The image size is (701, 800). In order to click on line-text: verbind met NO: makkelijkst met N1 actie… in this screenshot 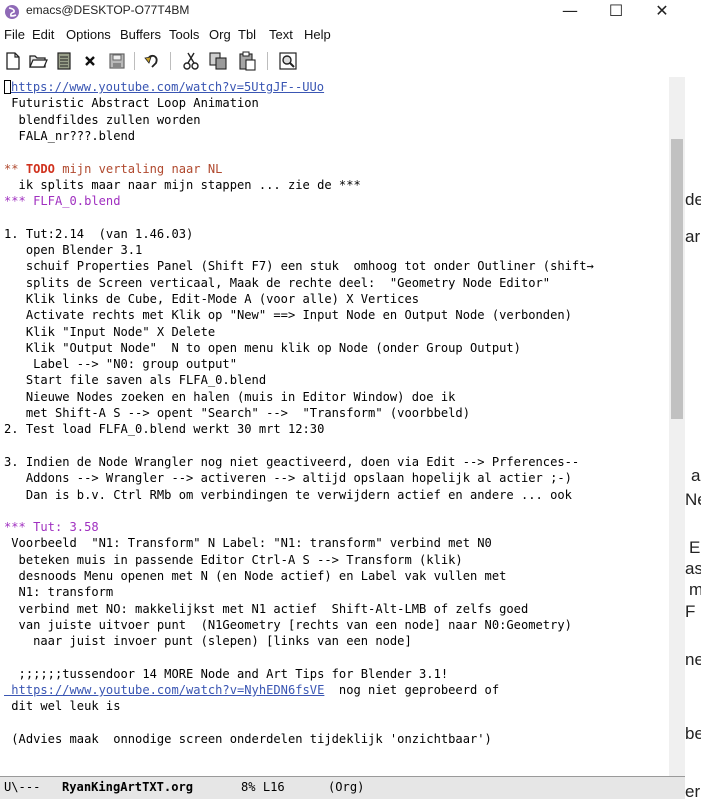, I will do `click(266, 608)`.